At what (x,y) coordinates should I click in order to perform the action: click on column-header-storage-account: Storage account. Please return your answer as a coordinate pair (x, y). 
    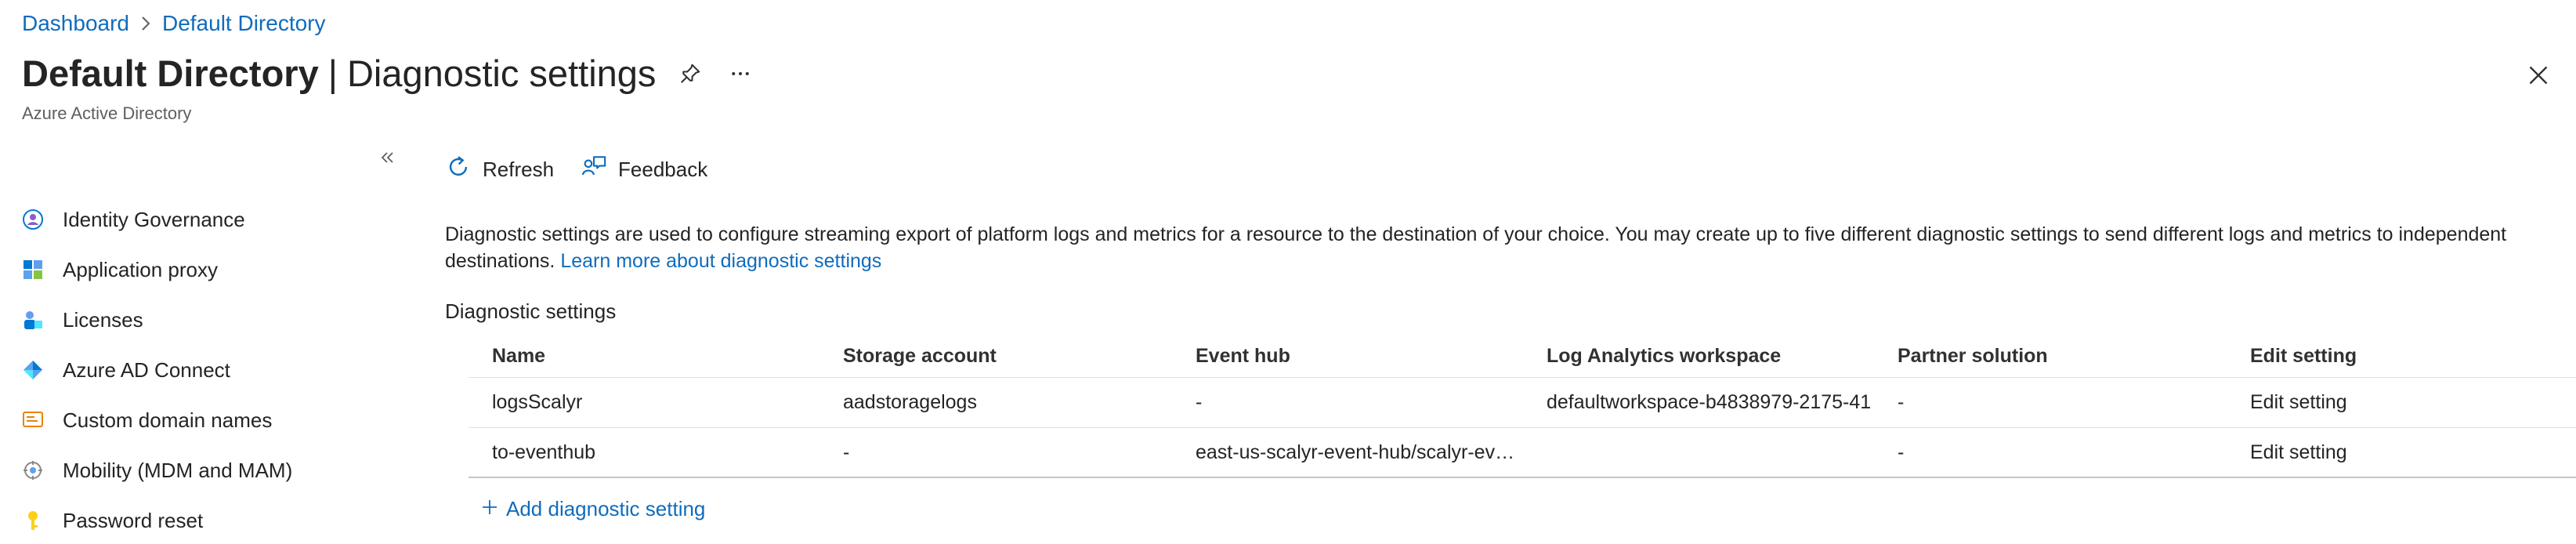
    Looking at the image, I should click on (920, 356).